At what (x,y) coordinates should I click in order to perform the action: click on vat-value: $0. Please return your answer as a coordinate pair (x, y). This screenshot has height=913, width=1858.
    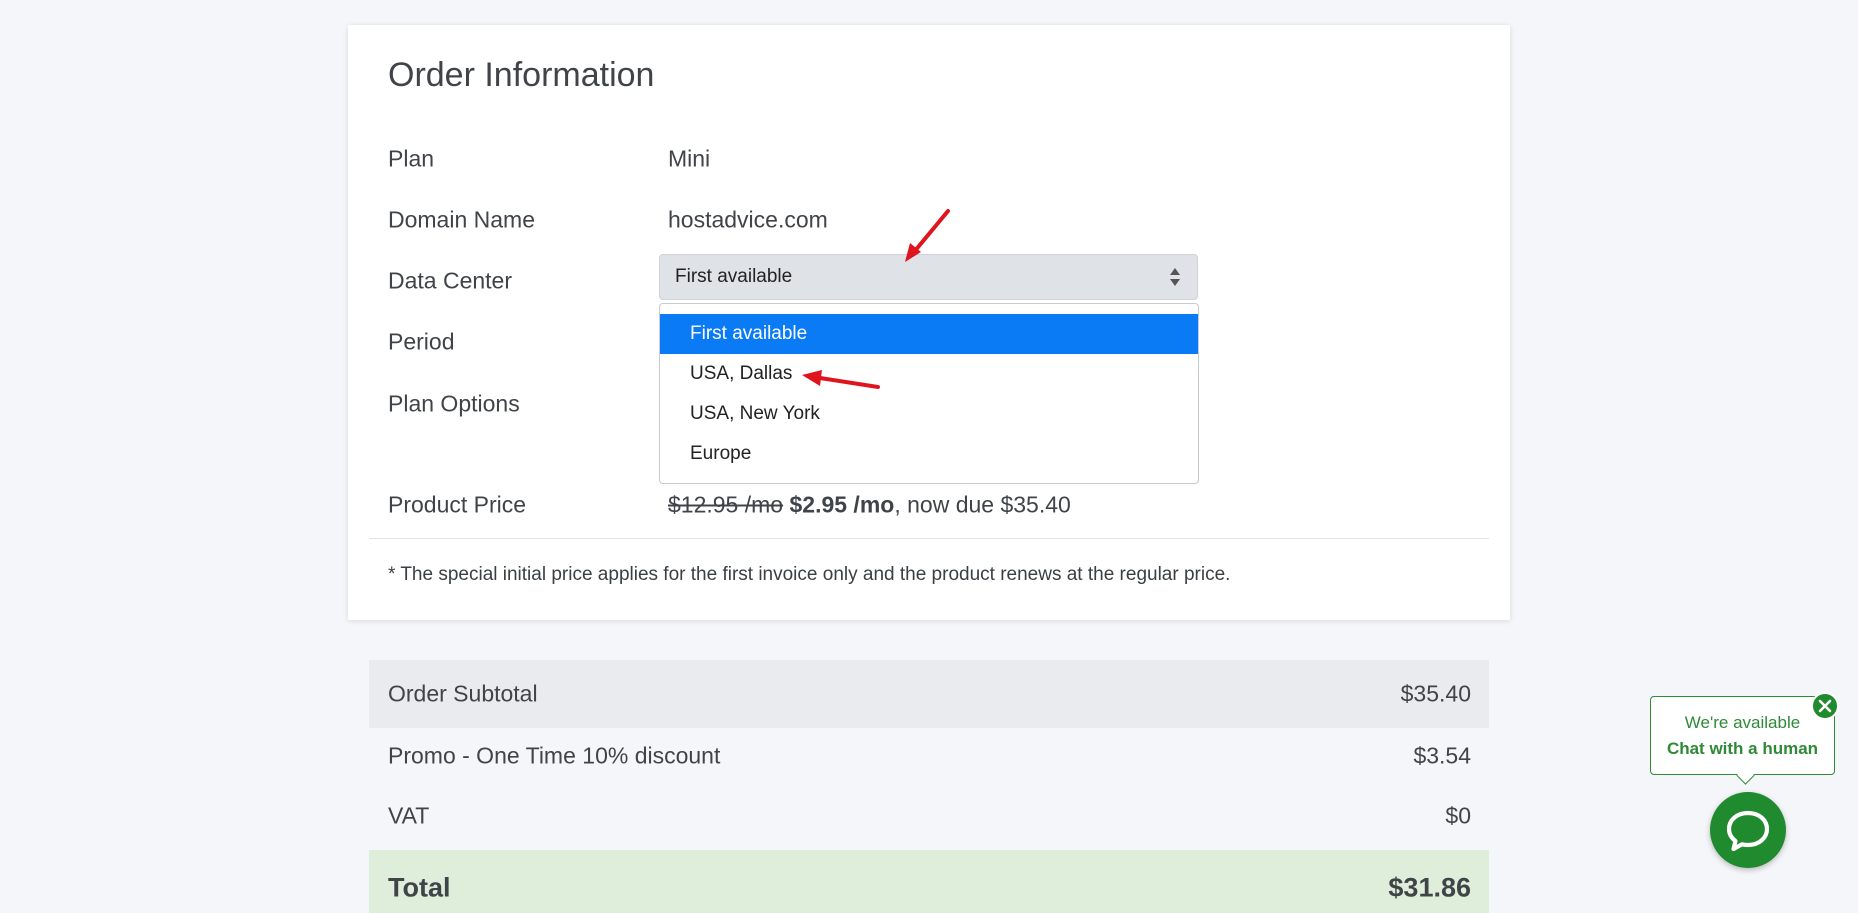
    Looking at the image, I should click on (1458, 815).